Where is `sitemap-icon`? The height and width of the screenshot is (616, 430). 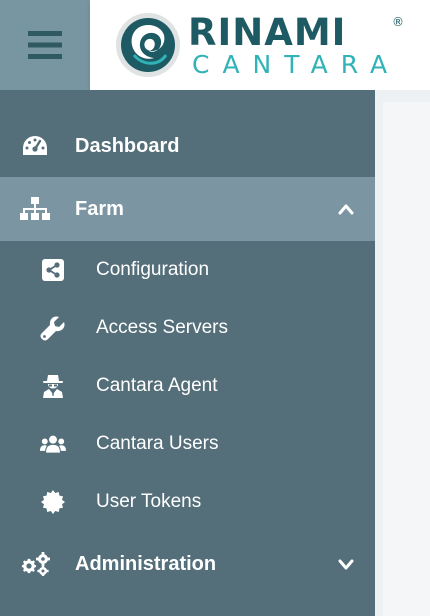
sitemap-icon is located at coordinates (35, 209).